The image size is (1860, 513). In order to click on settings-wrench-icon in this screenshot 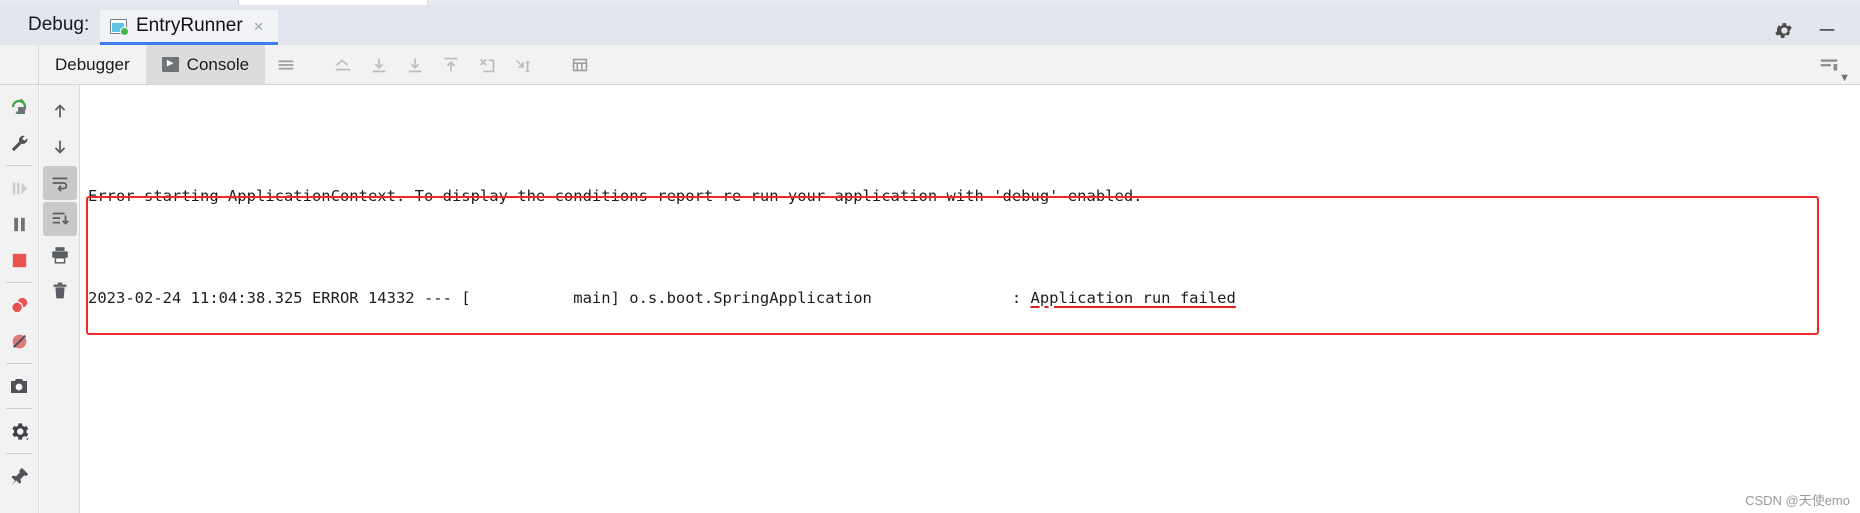, I will do `click(19, 143)`.